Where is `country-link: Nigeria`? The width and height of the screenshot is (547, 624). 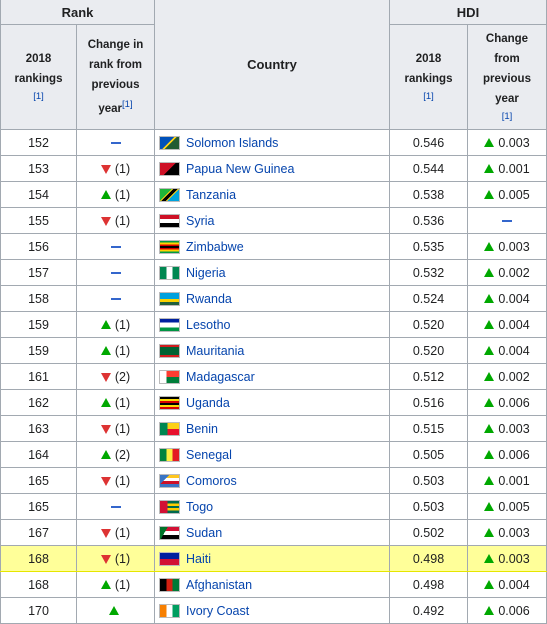 country-link: Nigeria is located at coordinates (206, 273).